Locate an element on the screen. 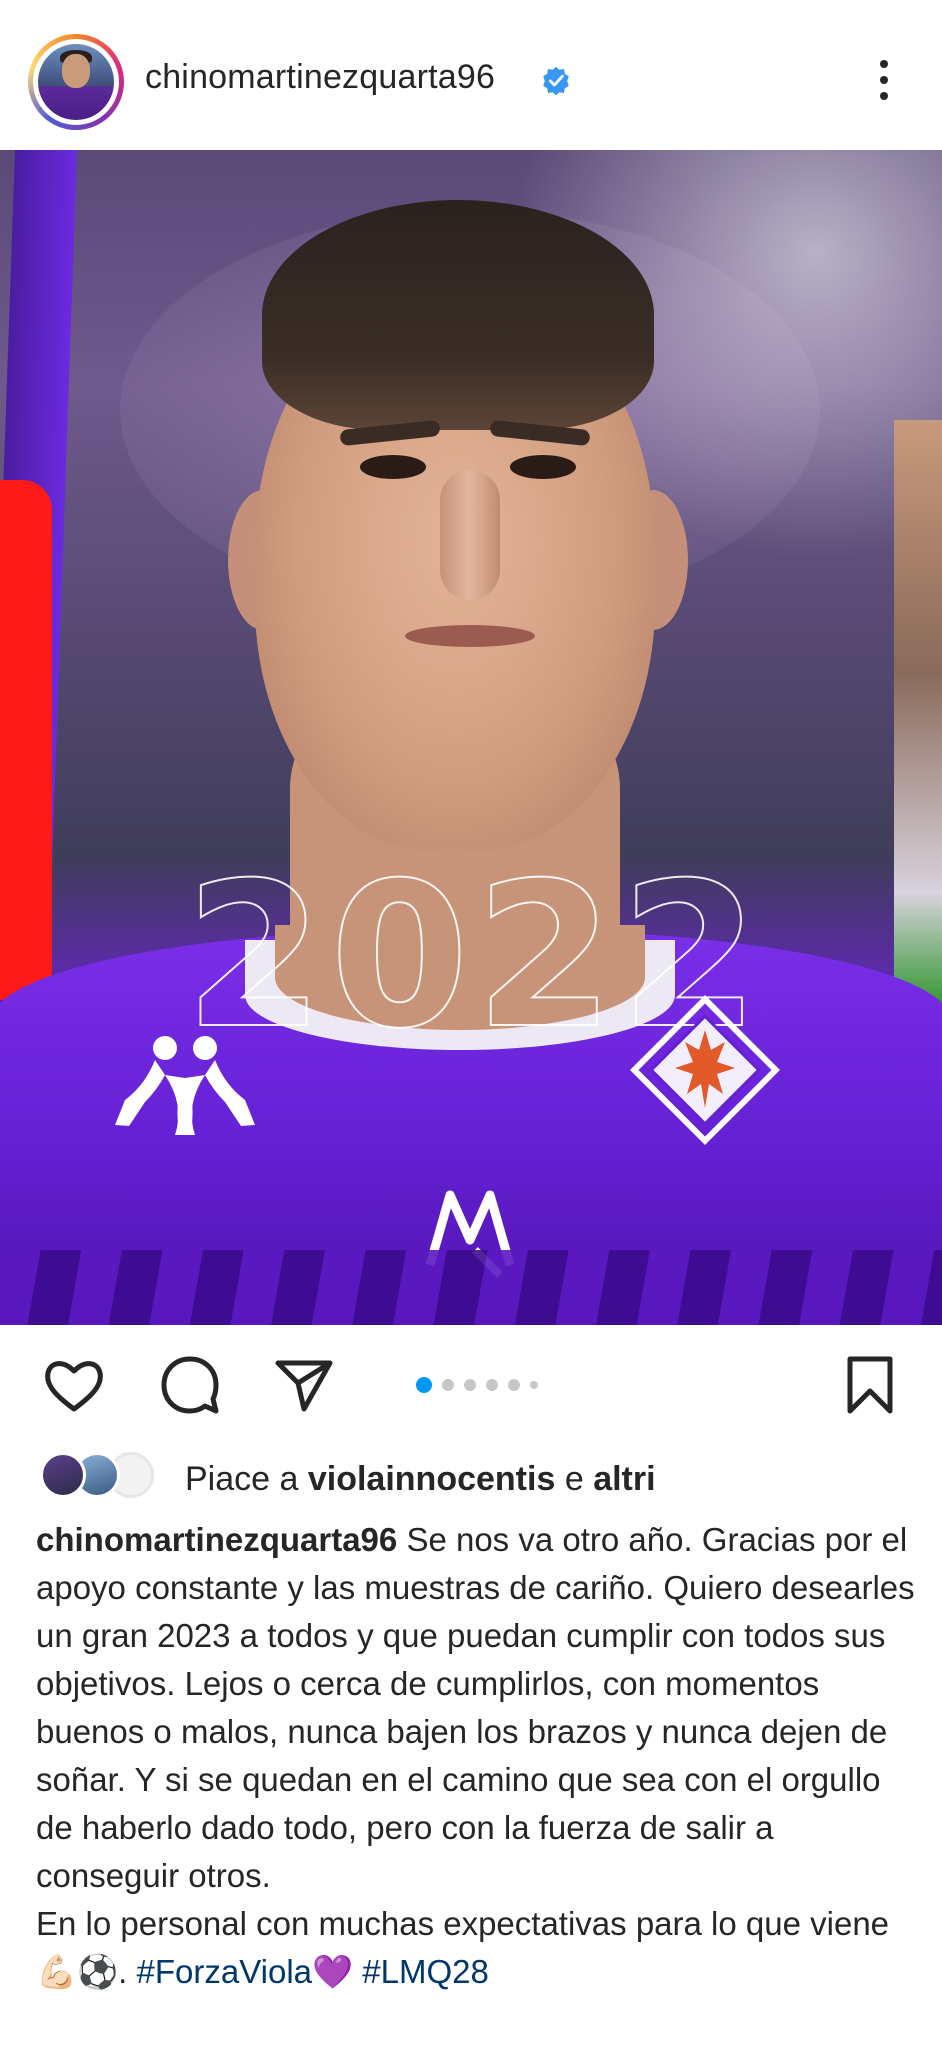 The width and height of the screenshot is (942, 2048). likes-row: Piace a violainnocentis e altri is located at coordinates (480, 1476).